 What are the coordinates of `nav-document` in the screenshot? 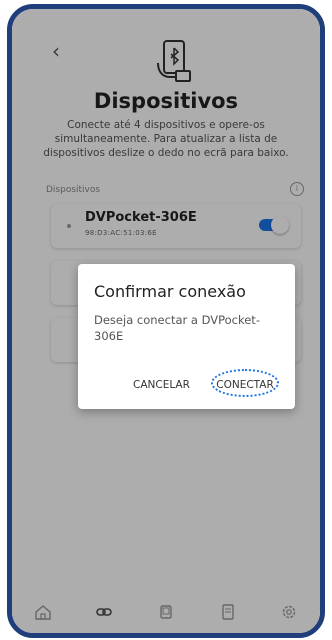 It's located at (228, 612).